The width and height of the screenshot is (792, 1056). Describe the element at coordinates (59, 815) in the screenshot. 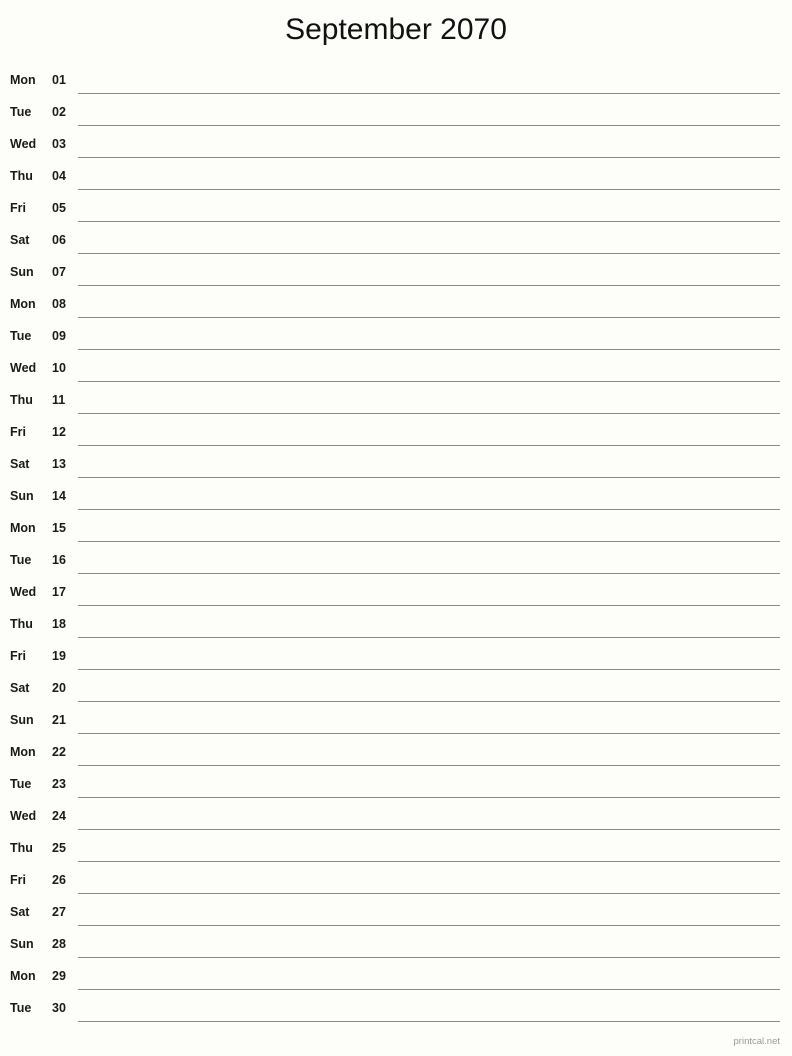

I see `day-row-number: 24` at that location.